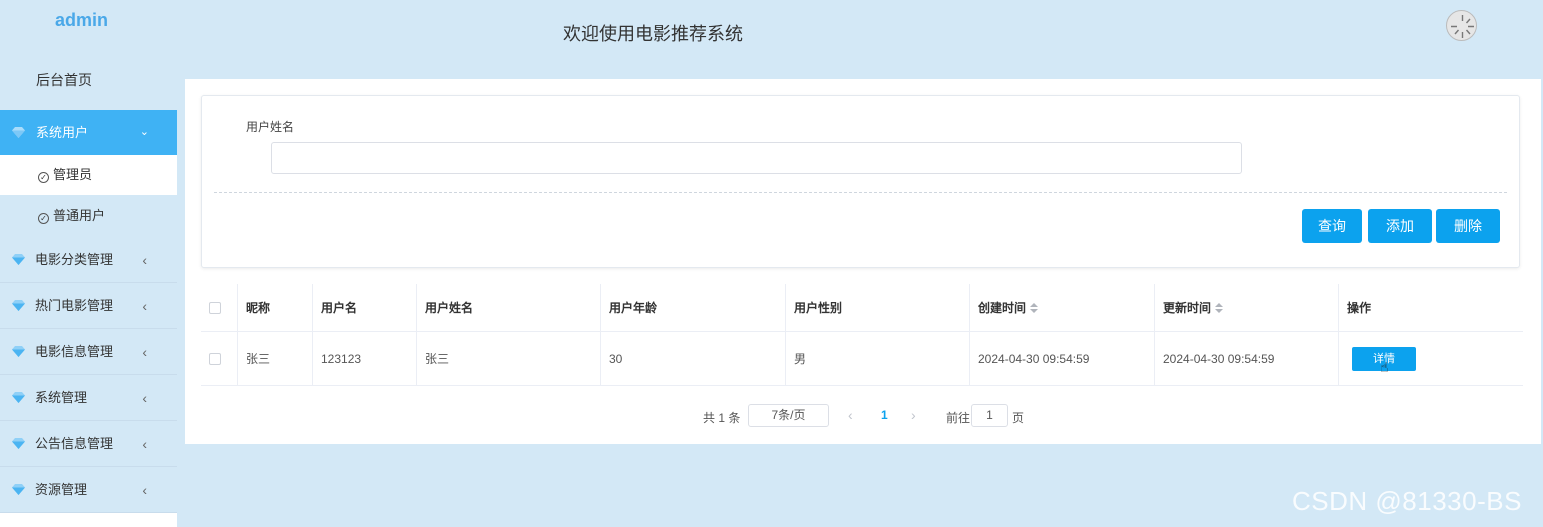  What do you see at coordinates (1062, 358) in the screenshot?
I see `cell-created: 2024-04-30 09:54:59` at bounding box center [1062, 358].